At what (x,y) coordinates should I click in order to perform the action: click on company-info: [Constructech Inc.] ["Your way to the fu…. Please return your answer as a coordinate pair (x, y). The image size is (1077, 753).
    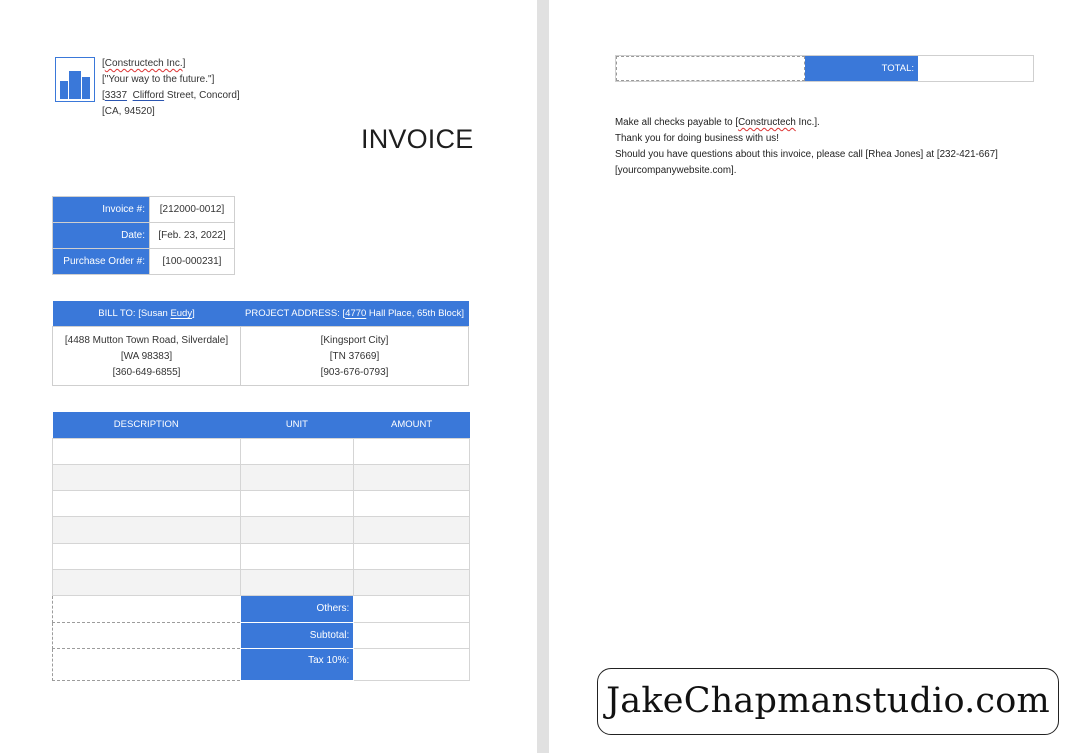
    Looking at the image, I should click on (171, 88).